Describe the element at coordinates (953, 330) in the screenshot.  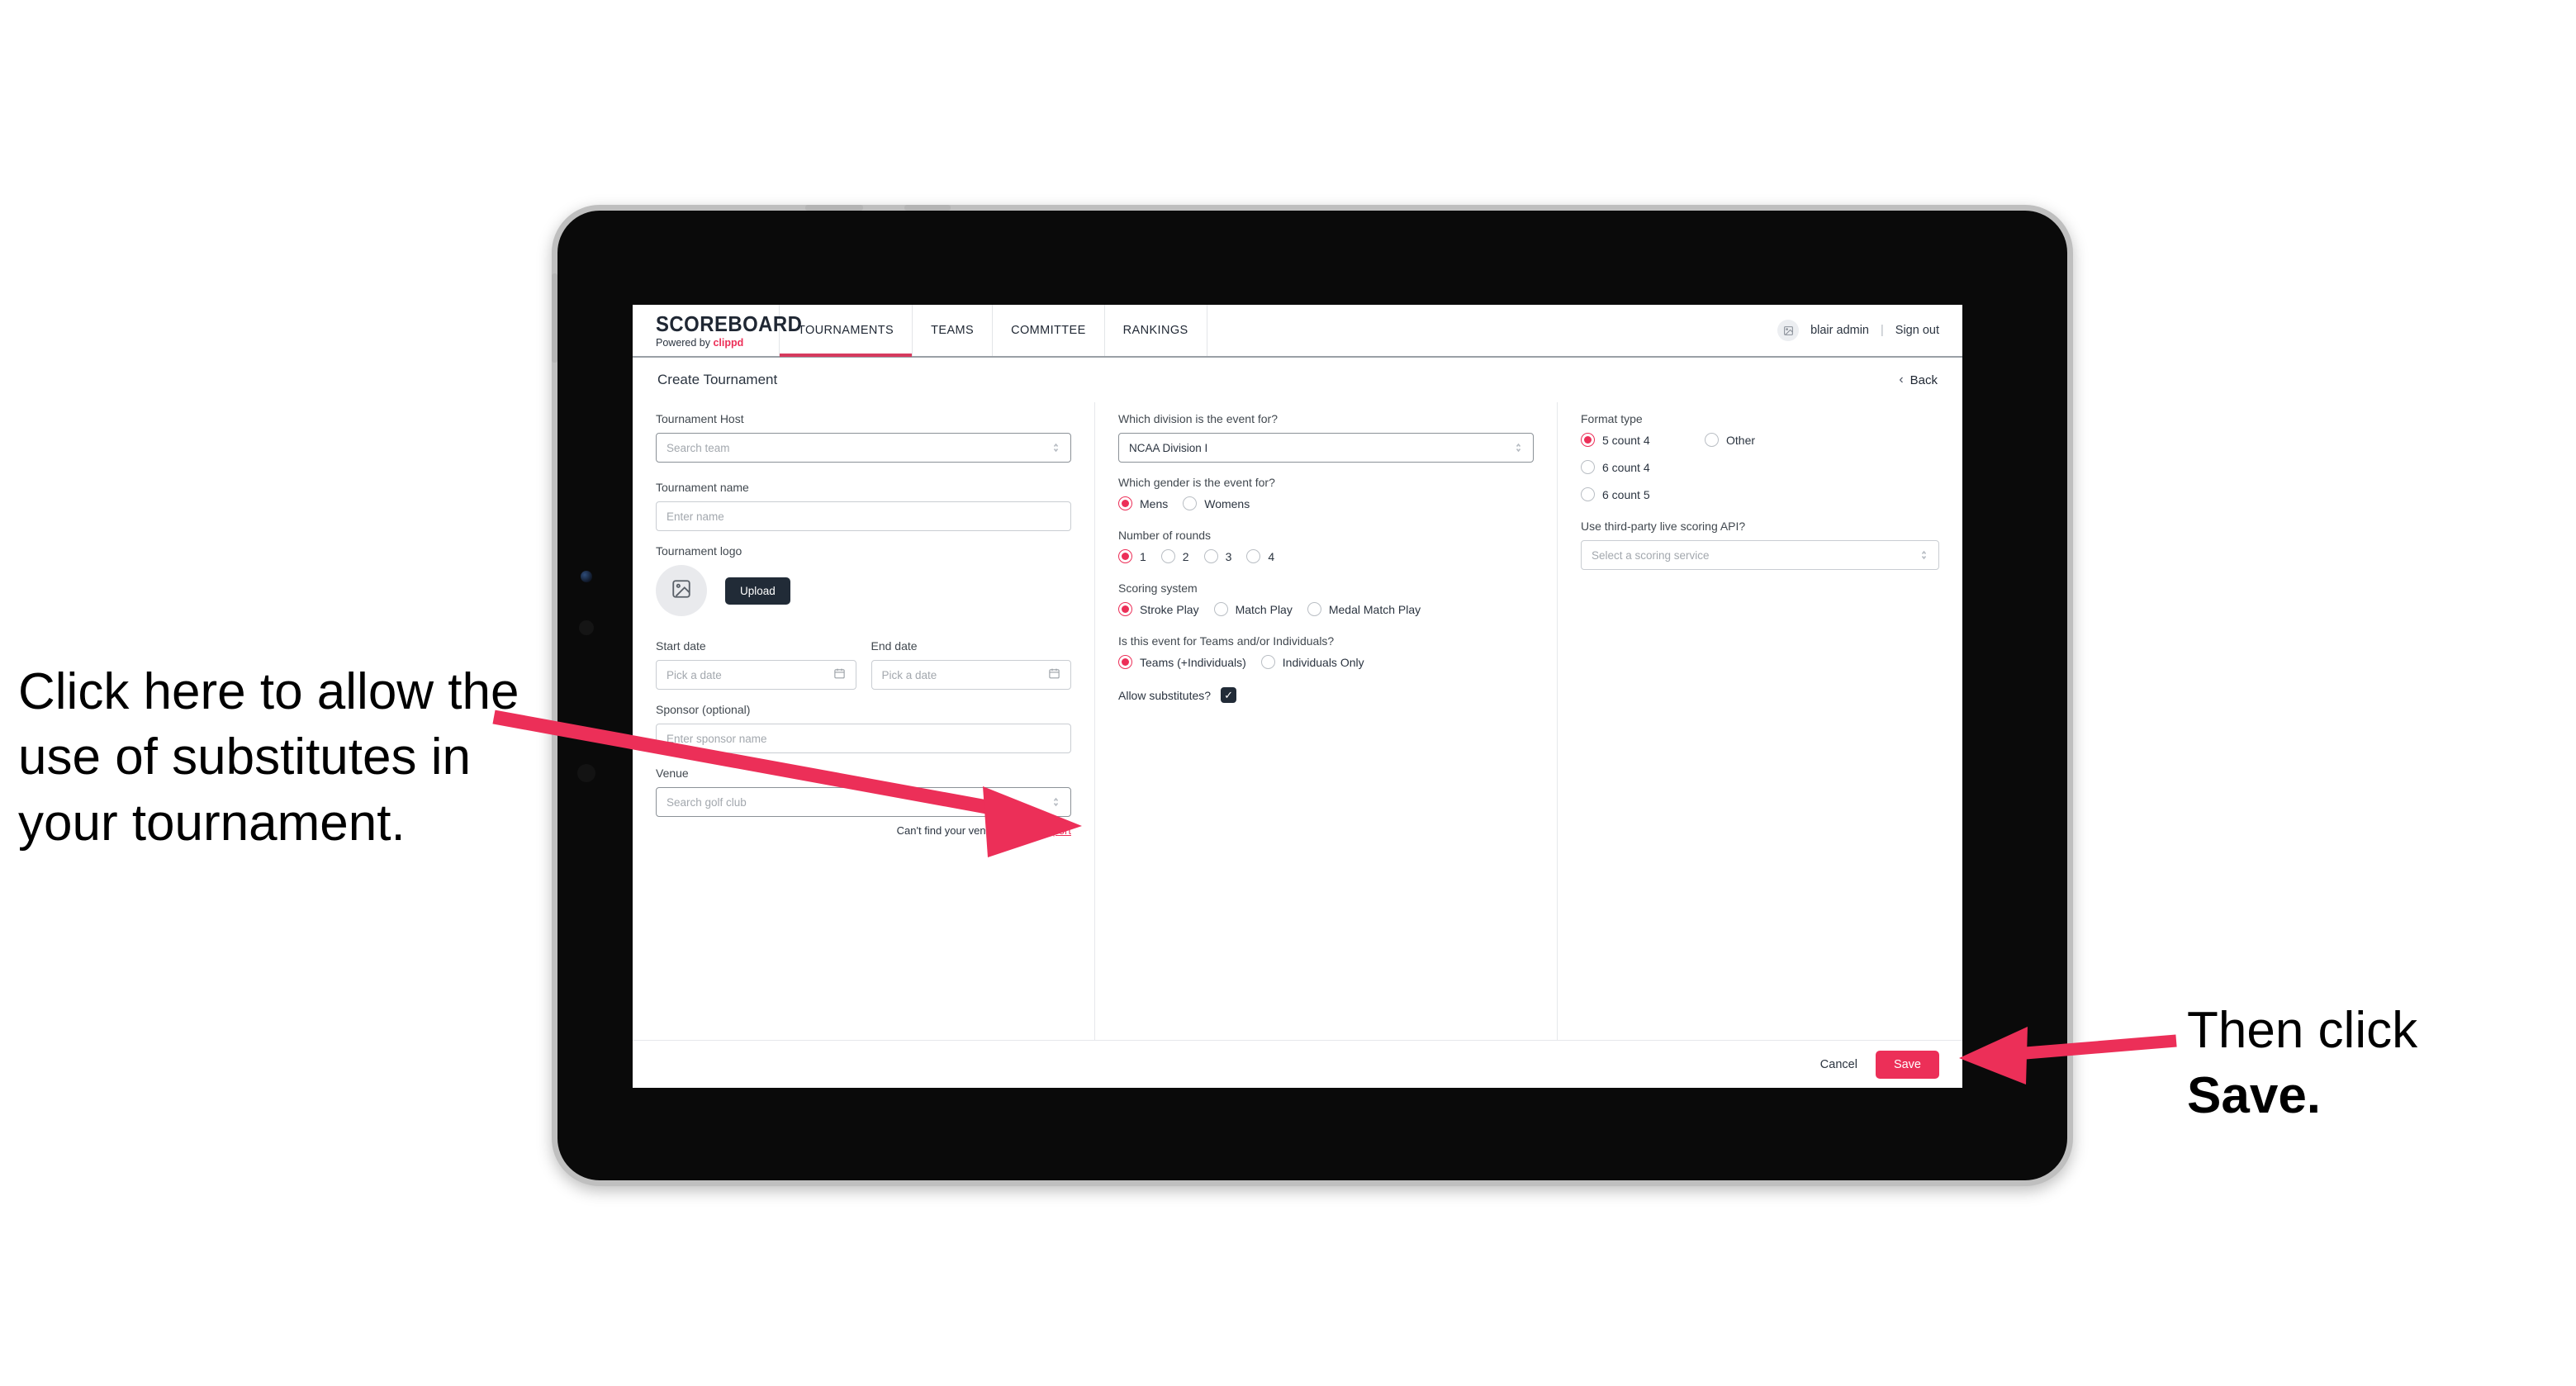
I see `tab-teams: TEAMS` at that location.